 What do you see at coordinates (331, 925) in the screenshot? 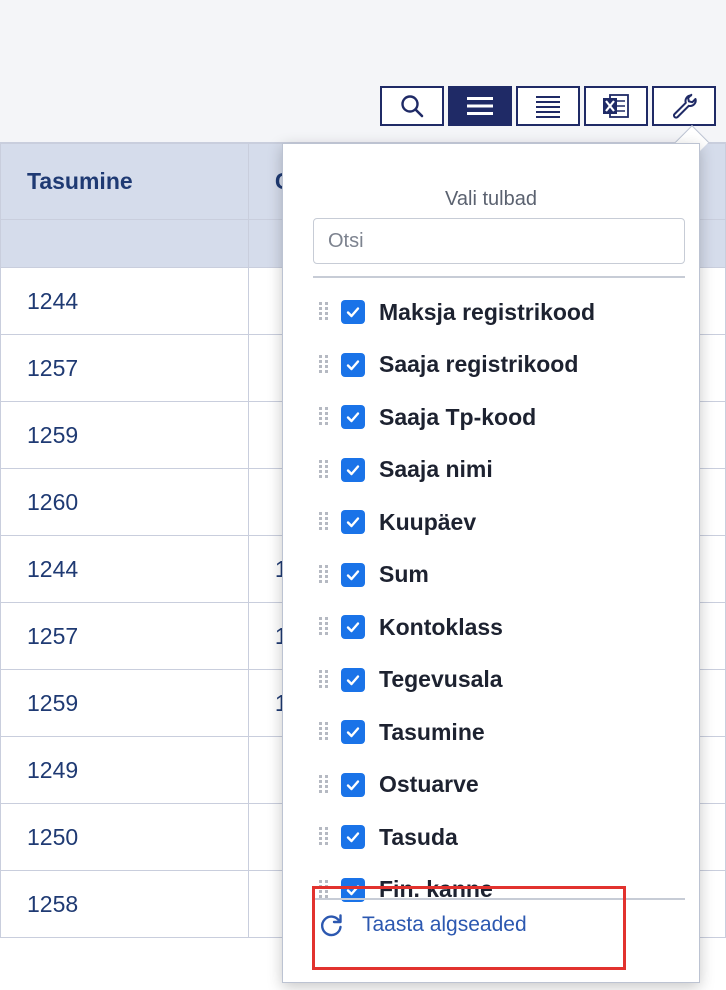
I see `refresh-icon` at bounding box center [331, 925].